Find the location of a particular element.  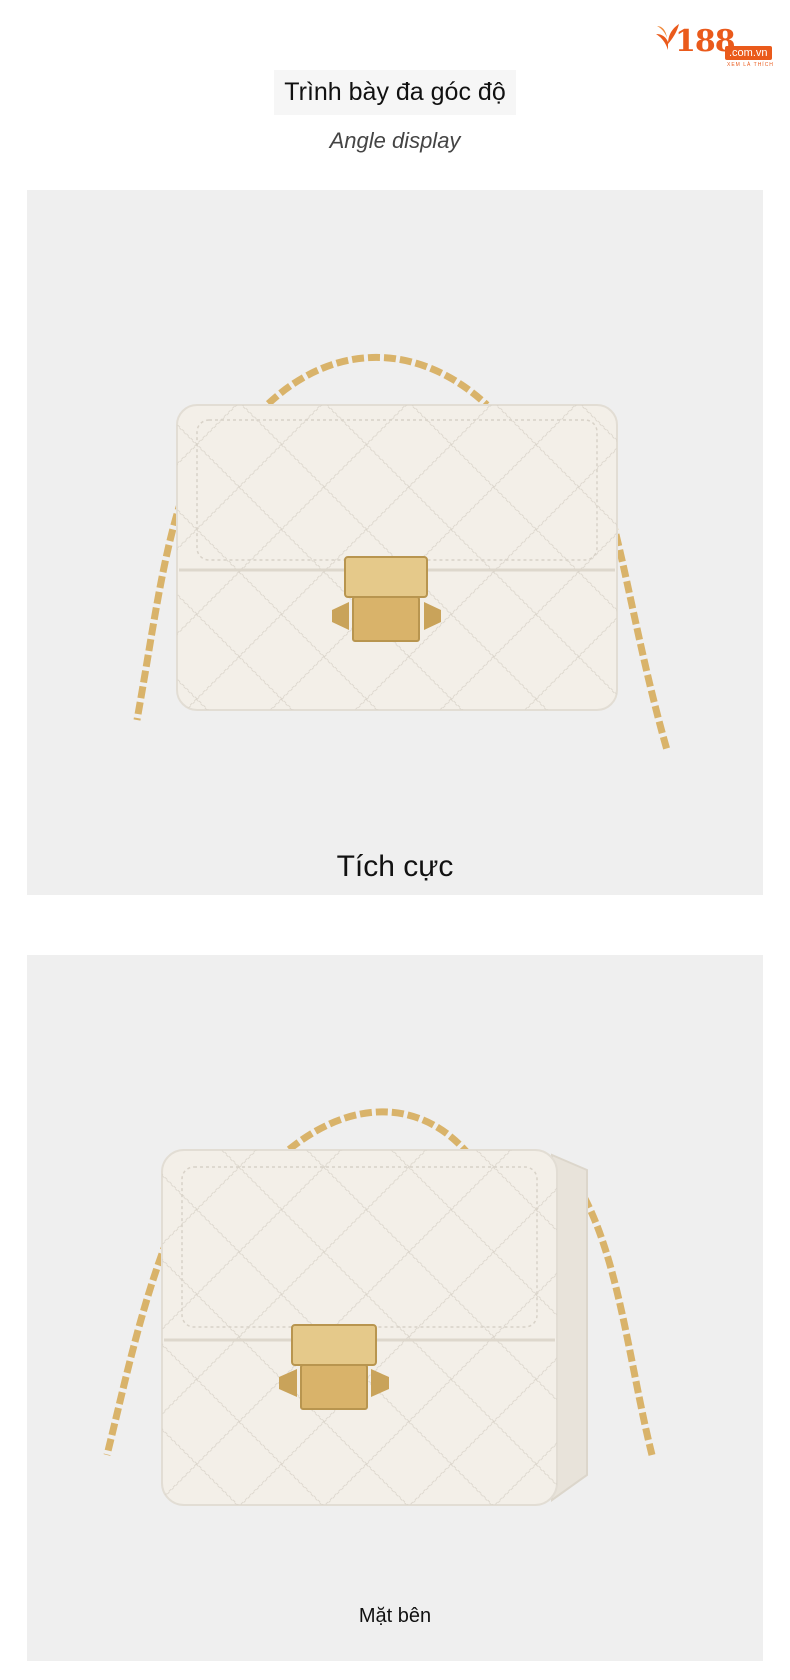

panel-caption-front: Tích cực is located at coordinates (395, 866).